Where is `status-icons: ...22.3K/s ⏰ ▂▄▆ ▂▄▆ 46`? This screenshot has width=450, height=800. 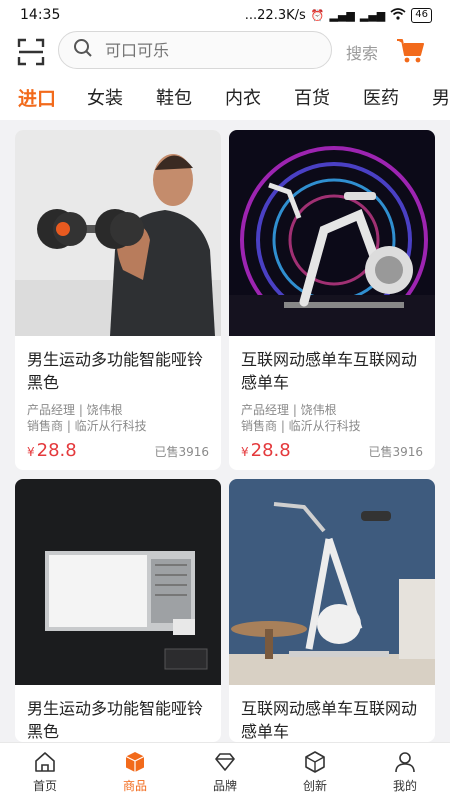 status-icons: ...22.3K/s ⏰ ▂▄▆ ▂▄▆ 46 is located at coordinates (338, 15).